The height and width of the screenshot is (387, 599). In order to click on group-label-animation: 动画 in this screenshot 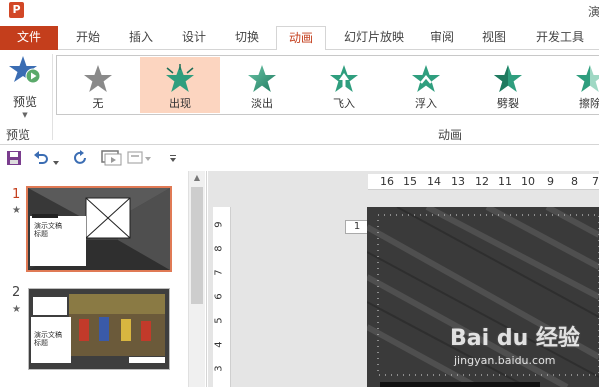, I will do `click(450, 135)`.